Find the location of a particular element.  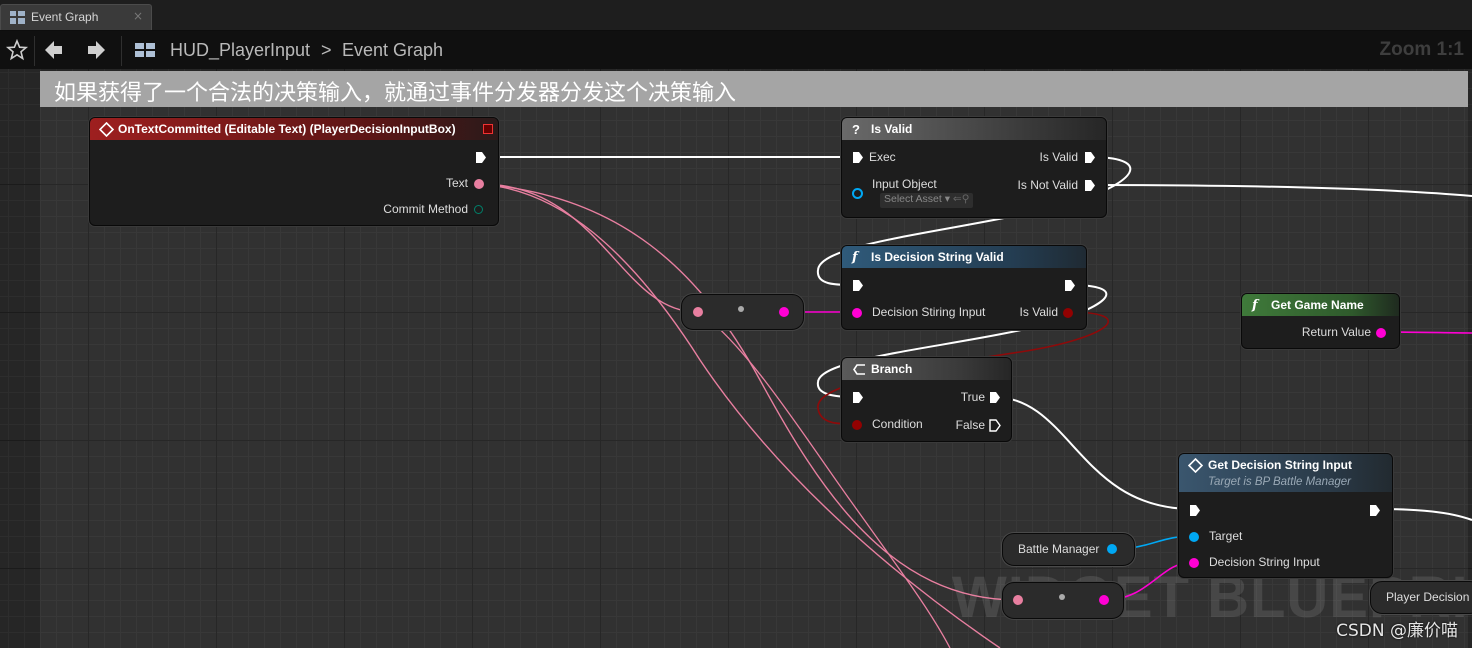

select-asset-label: Select Asset is located at coordinates (913, 199).